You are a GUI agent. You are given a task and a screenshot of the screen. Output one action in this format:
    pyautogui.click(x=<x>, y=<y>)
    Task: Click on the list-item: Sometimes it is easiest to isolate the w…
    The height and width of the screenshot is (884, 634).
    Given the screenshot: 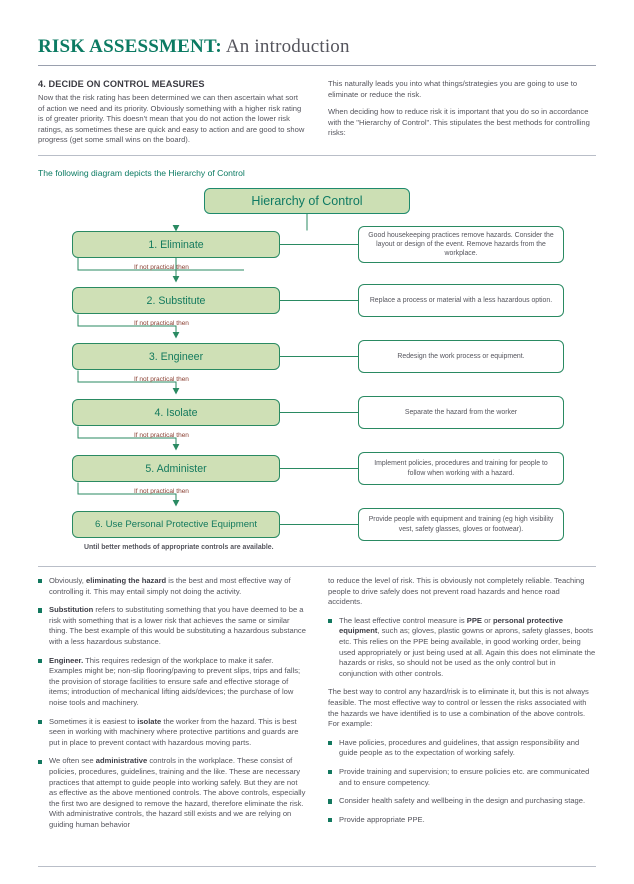 What is the action you would take?
    pyautogui.click(x=172, y=733)
    